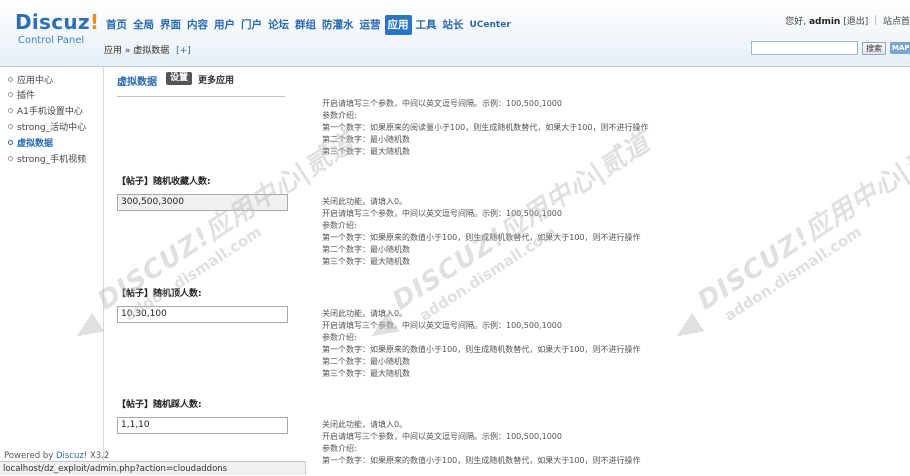 This screenshot has width=910, height=476. Describe the element at coordinates (804, 48) in the screenshot. I see `search-input` at that location.